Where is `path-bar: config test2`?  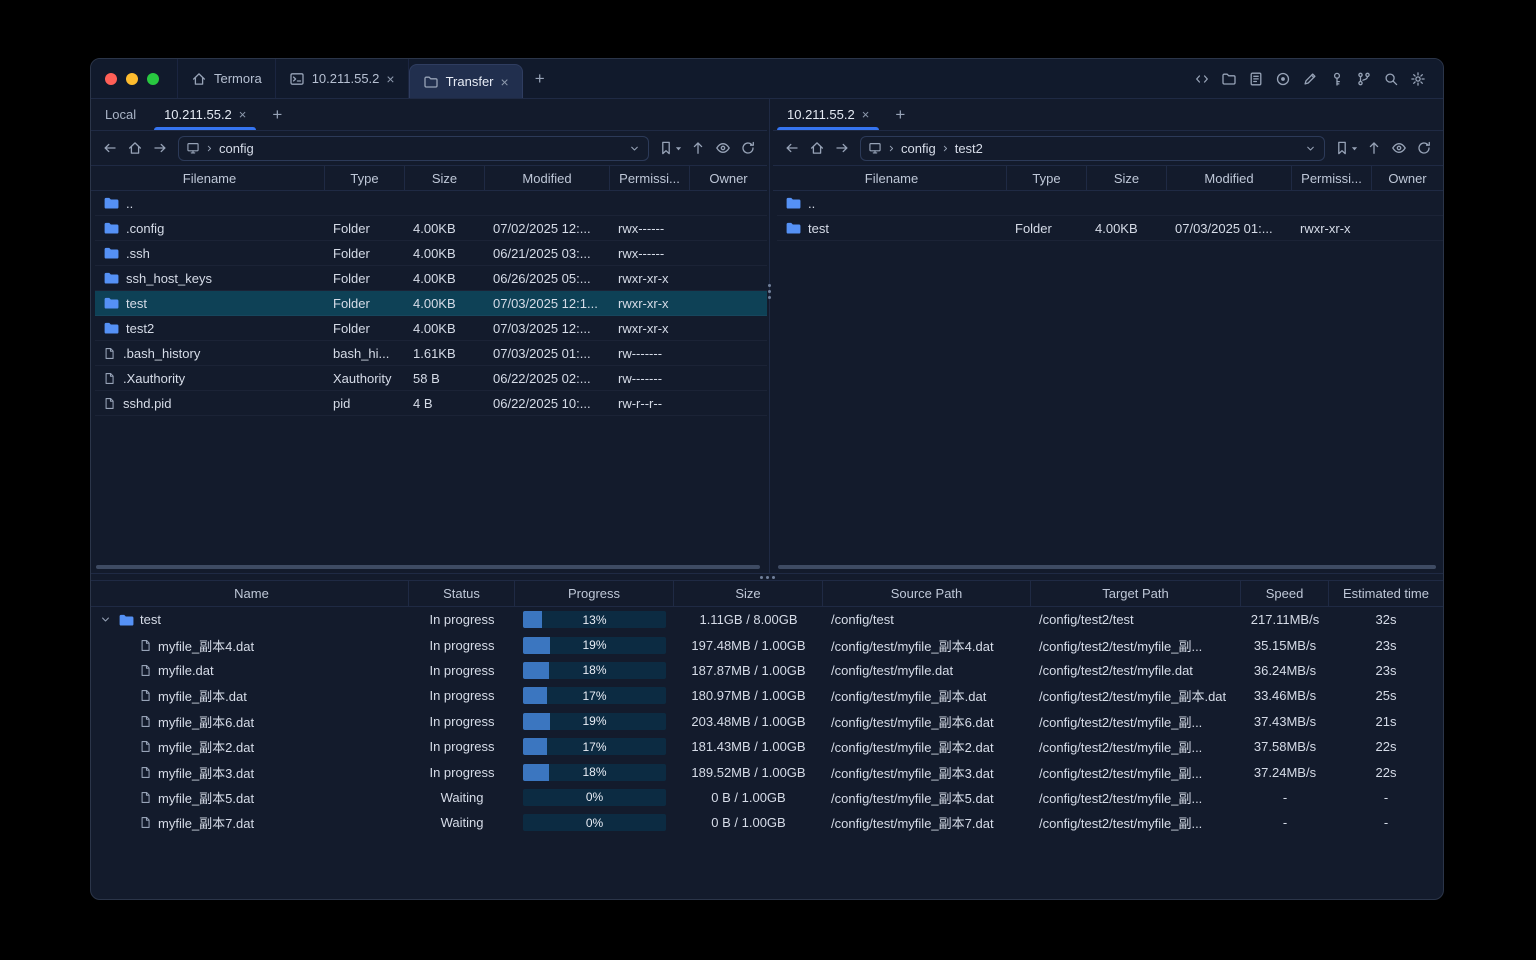
path-bar: config test2 is located at coordinates (1092, 148).